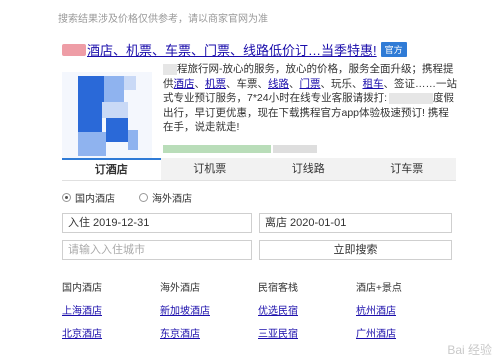  I want to click on link-route: 线路, so click(278, 84).